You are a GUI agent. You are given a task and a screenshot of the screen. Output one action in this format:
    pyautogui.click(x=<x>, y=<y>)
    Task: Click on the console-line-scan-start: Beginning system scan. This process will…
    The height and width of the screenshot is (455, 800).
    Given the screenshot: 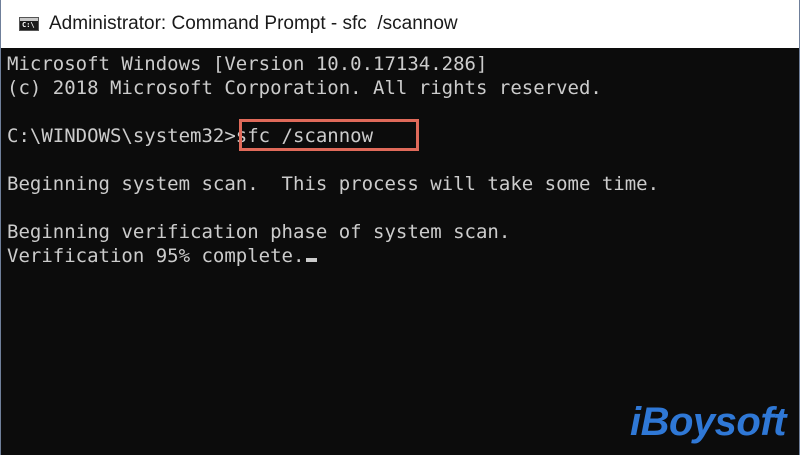 What is the action you would take?
    pyautogui.click(x=333, y=184)
    